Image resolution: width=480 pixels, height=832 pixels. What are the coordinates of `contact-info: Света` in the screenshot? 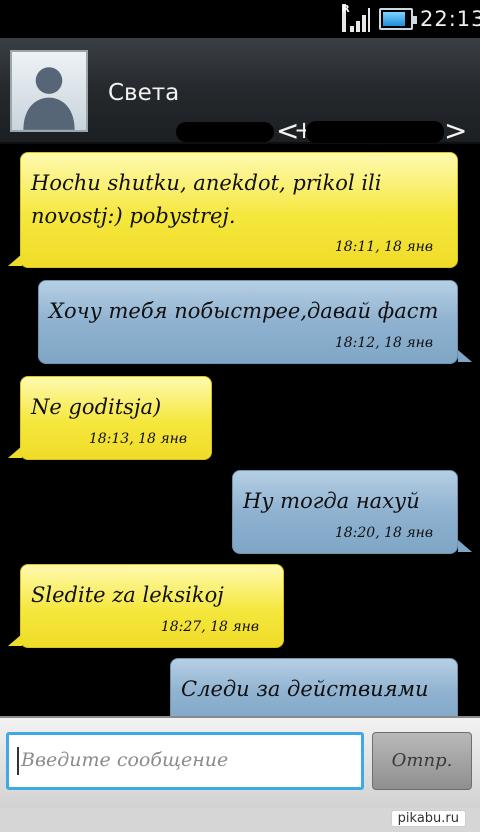 It's located at (143, 93).